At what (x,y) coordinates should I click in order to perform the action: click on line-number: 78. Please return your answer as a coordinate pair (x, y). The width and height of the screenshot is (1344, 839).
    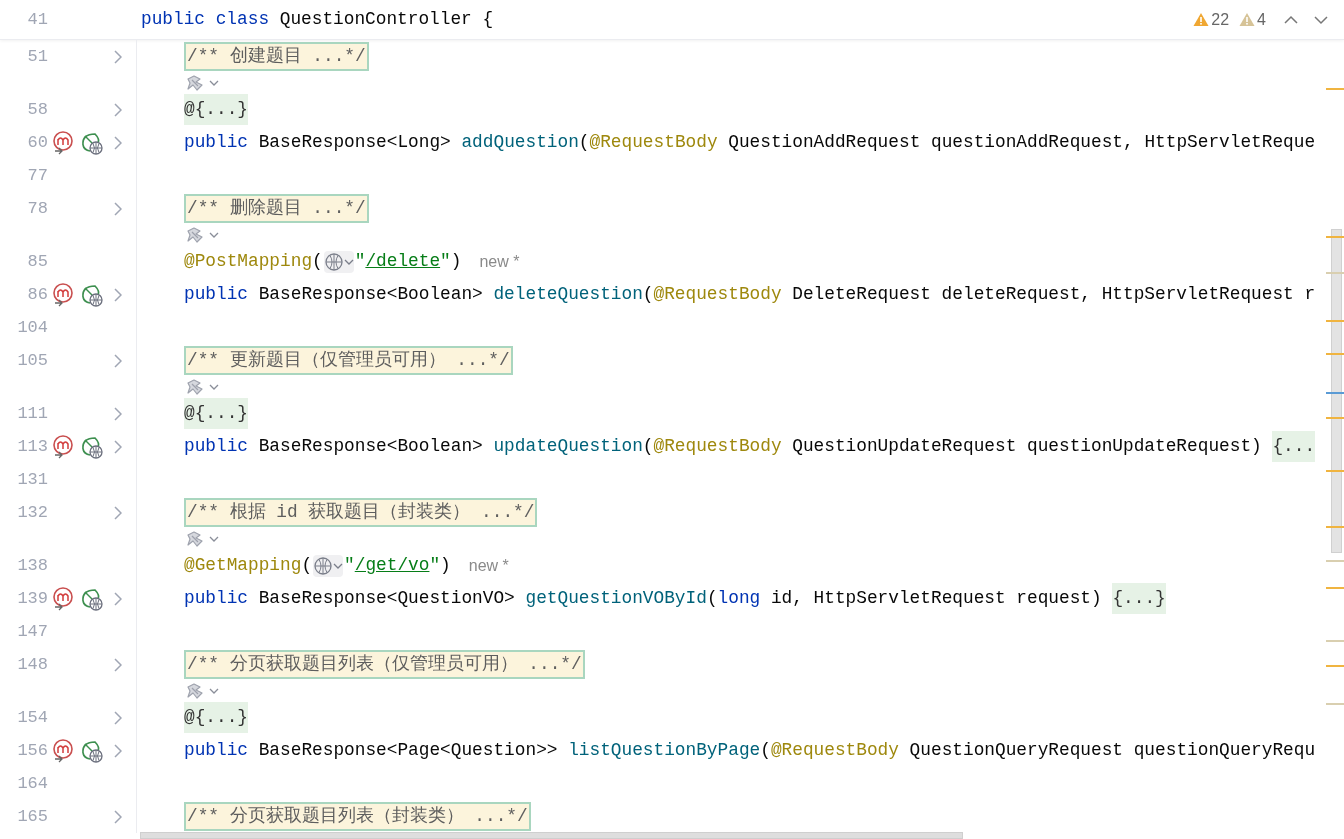
    Looking at the image, I should click on (37, 208).